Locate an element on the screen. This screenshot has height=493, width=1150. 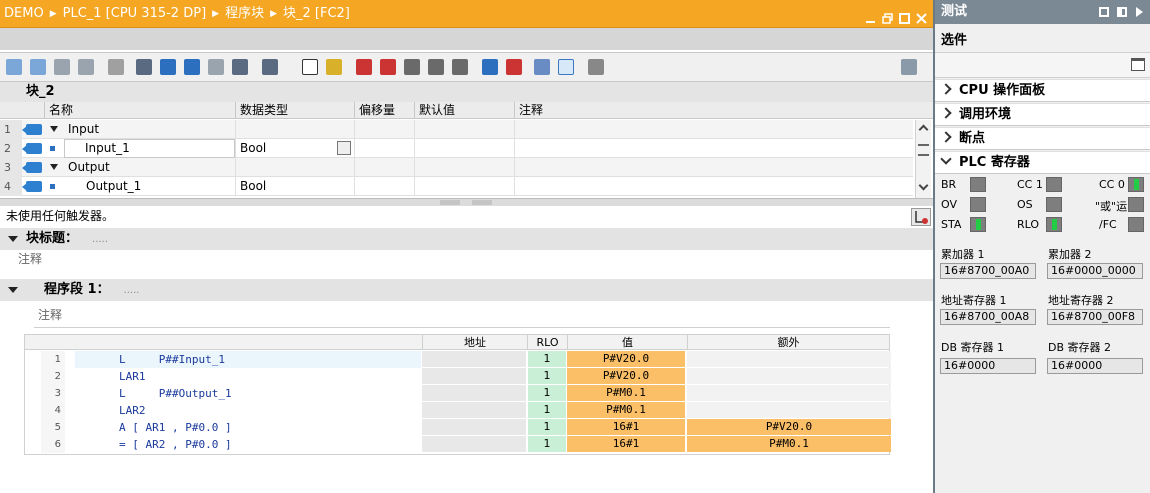
code-line: 4 LAR2 1 P#M0.1 is located at coordinates (458, 410).